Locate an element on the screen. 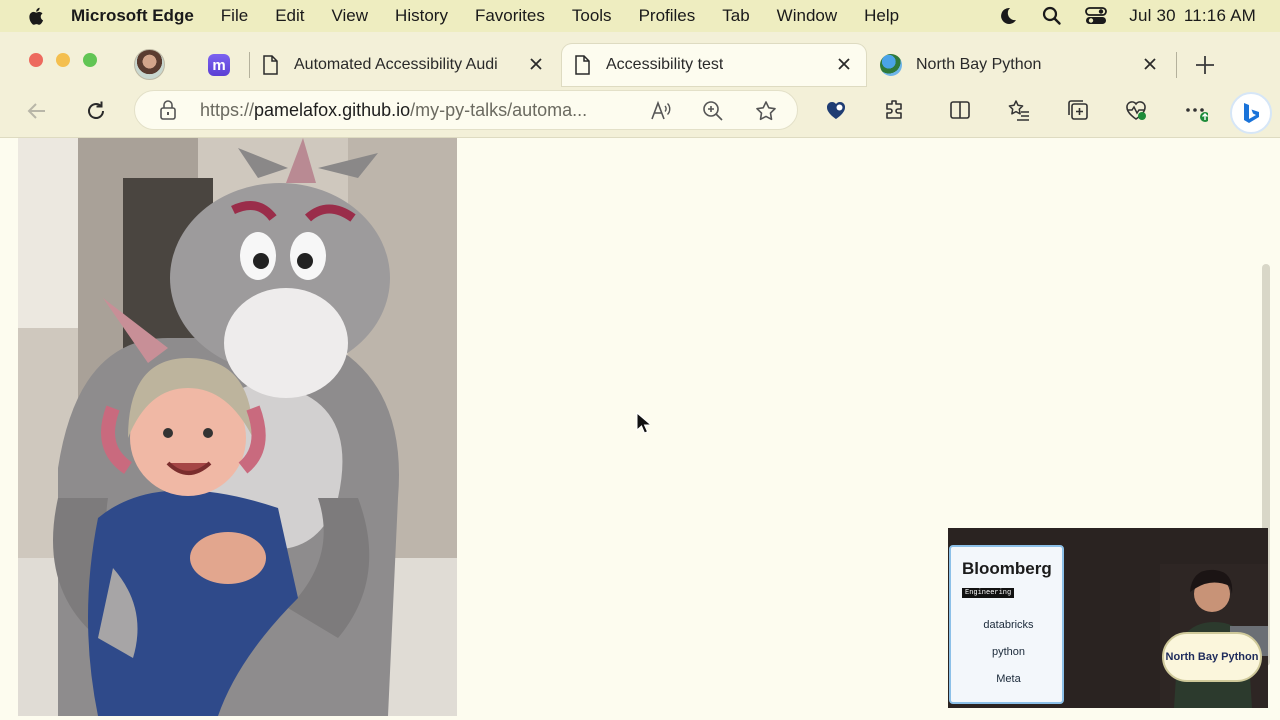 Image resolution: width=1280 pixels, height=720 pixels. favorite-star-icon is located at coordinates (766, 111).